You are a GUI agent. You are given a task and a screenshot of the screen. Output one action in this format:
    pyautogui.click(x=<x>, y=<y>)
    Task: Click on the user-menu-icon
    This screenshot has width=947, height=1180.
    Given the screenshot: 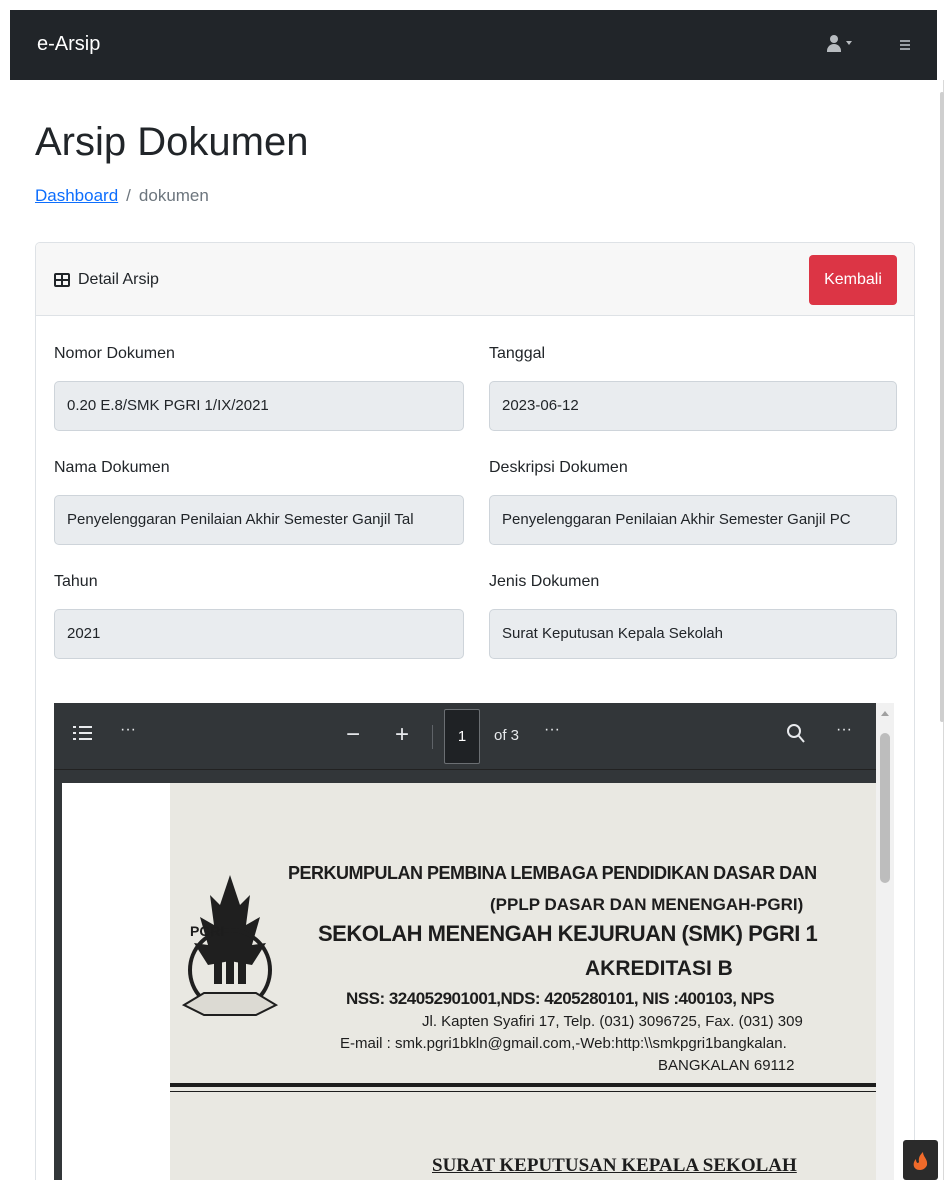 What is the action you would take?
    pyautogui.click(x=839, y=45)
    